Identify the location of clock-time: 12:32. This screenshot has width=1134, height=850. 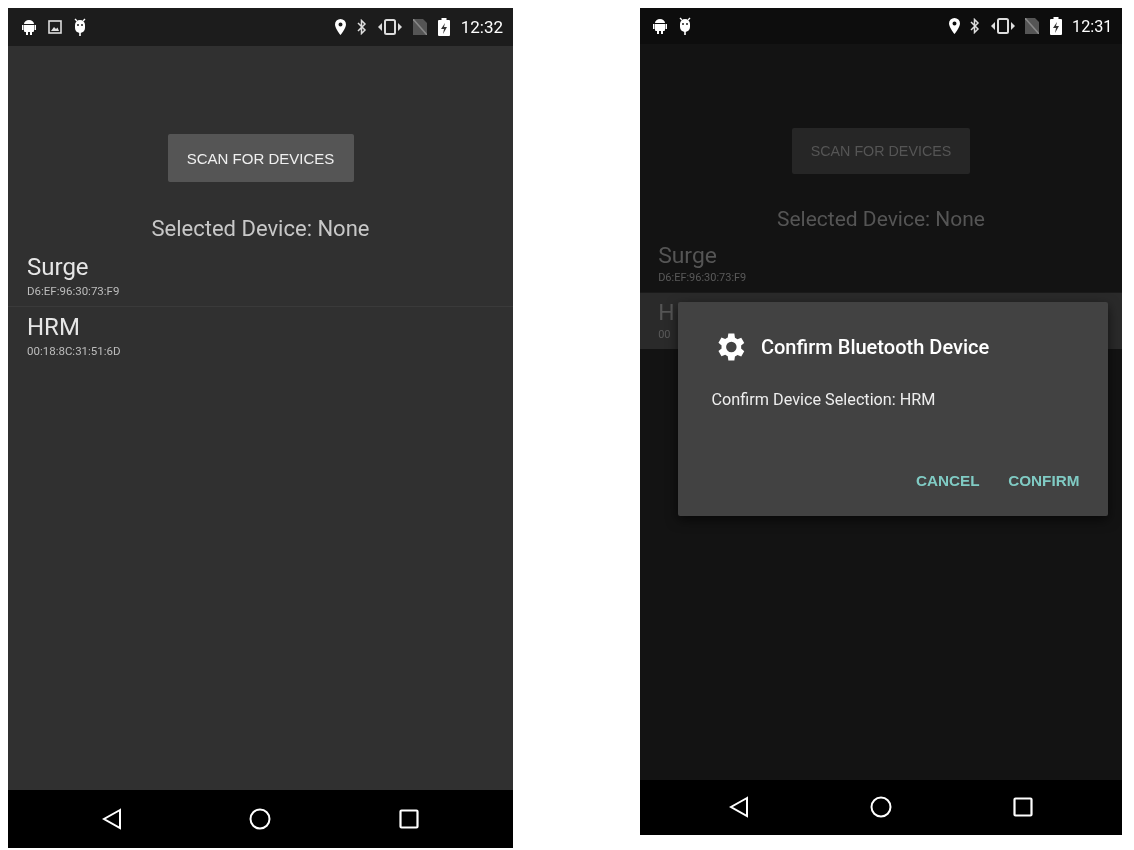
(481, 27).